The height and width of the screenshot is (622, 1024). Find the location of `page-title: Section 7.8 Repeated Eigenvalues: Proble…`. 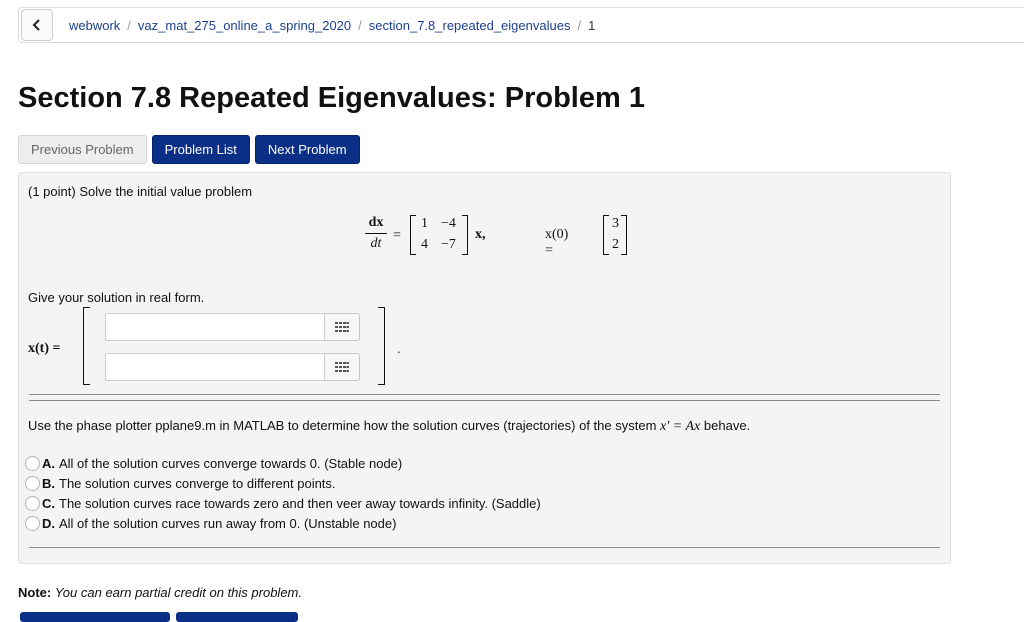

page-title: Section 7.8 Repeated Eigenvalues: Proble… is located at coordinates (331, 98).